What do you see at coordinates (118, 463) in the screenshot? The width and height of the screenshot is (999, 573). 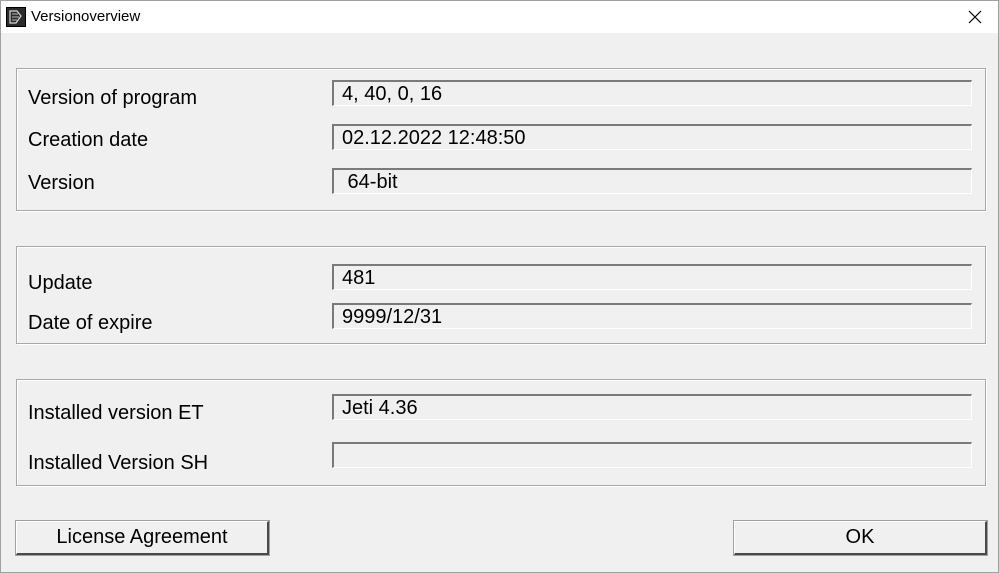 I see `installed-version-sh-label: Installed Version SH` at bounding box center [118, 463].